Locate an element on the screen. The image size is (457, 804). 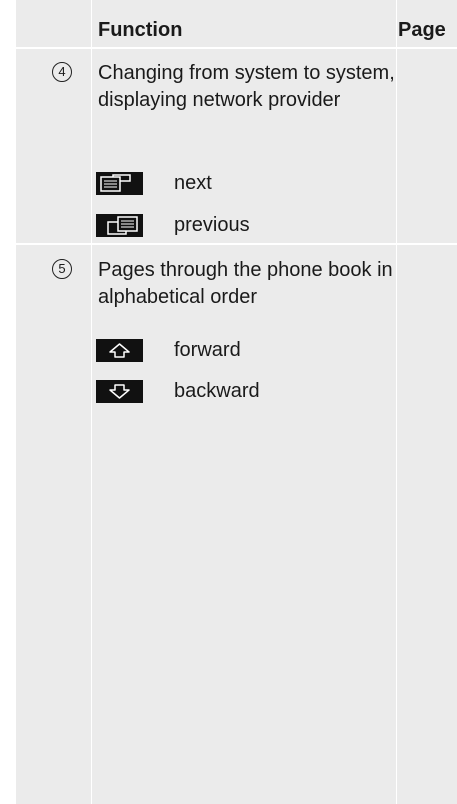
row-number-5: 5 is located at coordinates (62, 269).